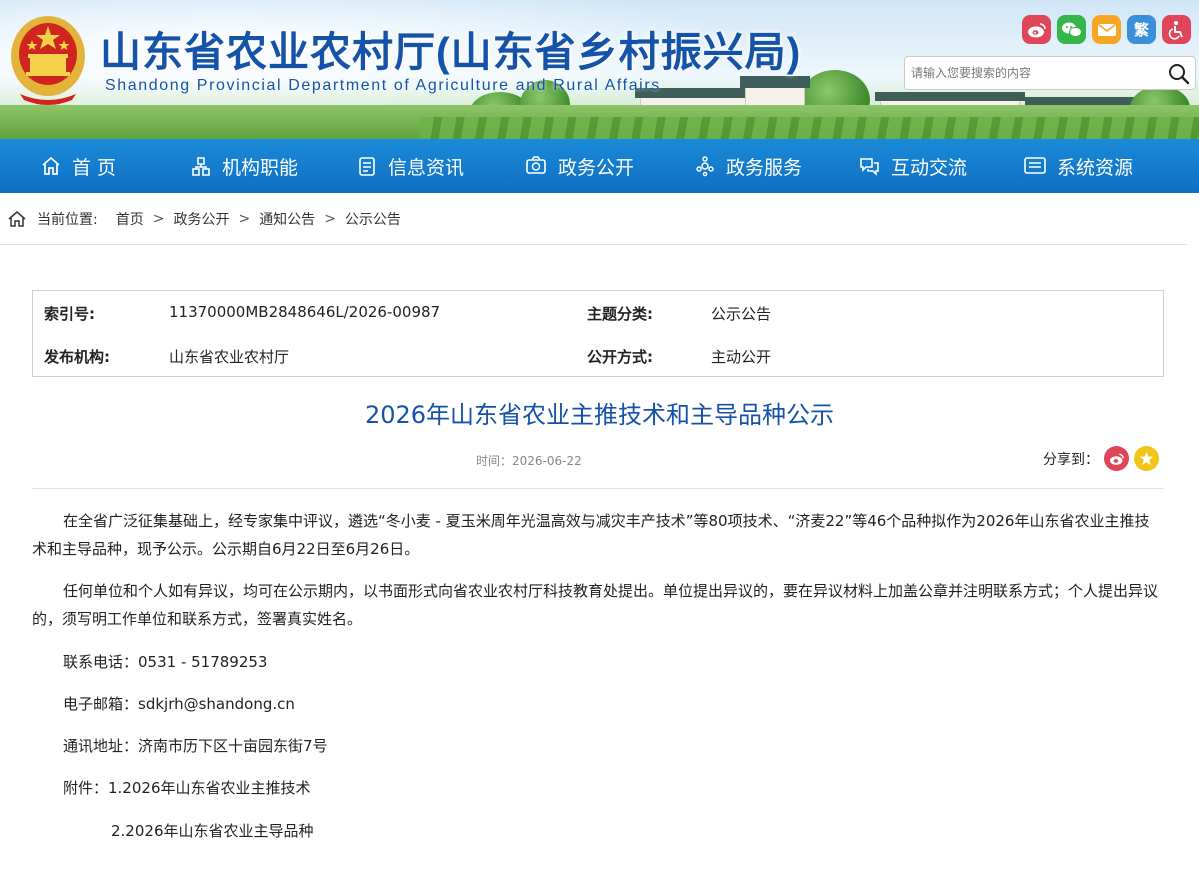 Image resolution: width=1199 pixels, height=879 pixels. Describe the element at coordinates (77, 357) in the screenshot. I see `meta-publisher-label: 发布机构:` at that location.